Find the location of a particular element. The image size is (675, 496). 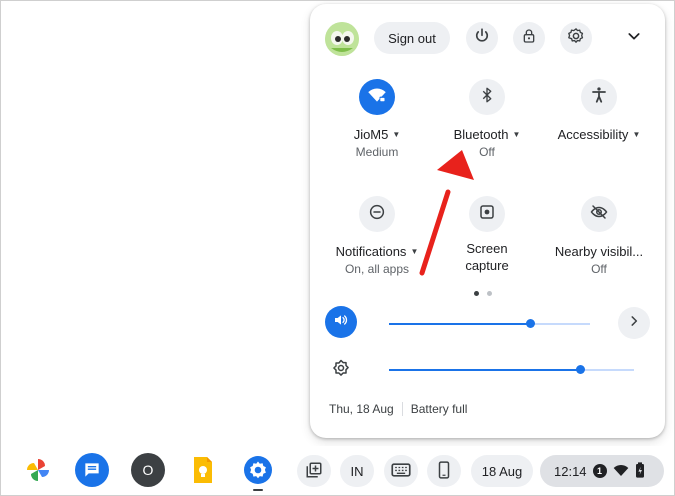

gear-icon is located at coordinates (576, 38).